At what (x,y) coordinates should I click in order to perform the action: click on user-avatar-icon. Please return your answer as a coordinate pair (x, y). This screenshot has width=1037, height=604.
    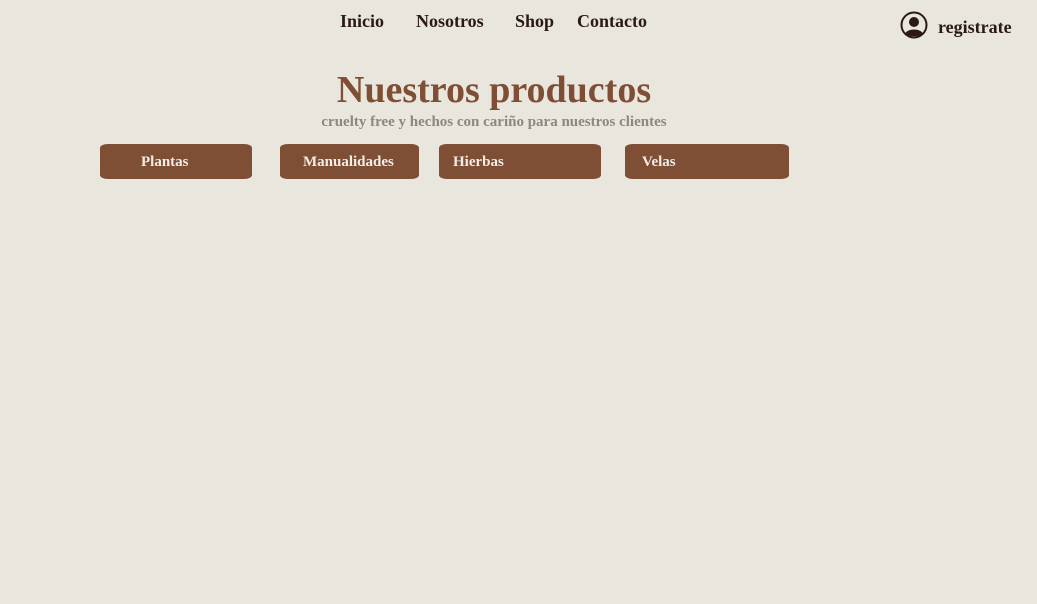
    Looking at the image, I should click on (914, 25).